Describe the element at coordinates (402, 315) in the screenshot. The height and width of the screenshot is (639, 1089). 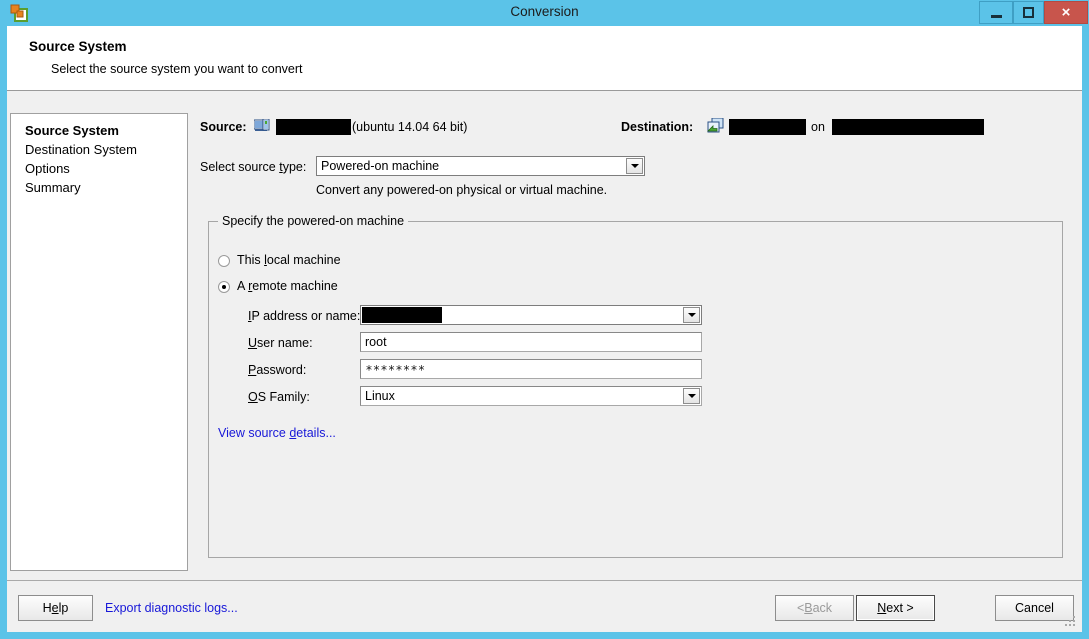
I see `ip-address-value-redacted` at that location.